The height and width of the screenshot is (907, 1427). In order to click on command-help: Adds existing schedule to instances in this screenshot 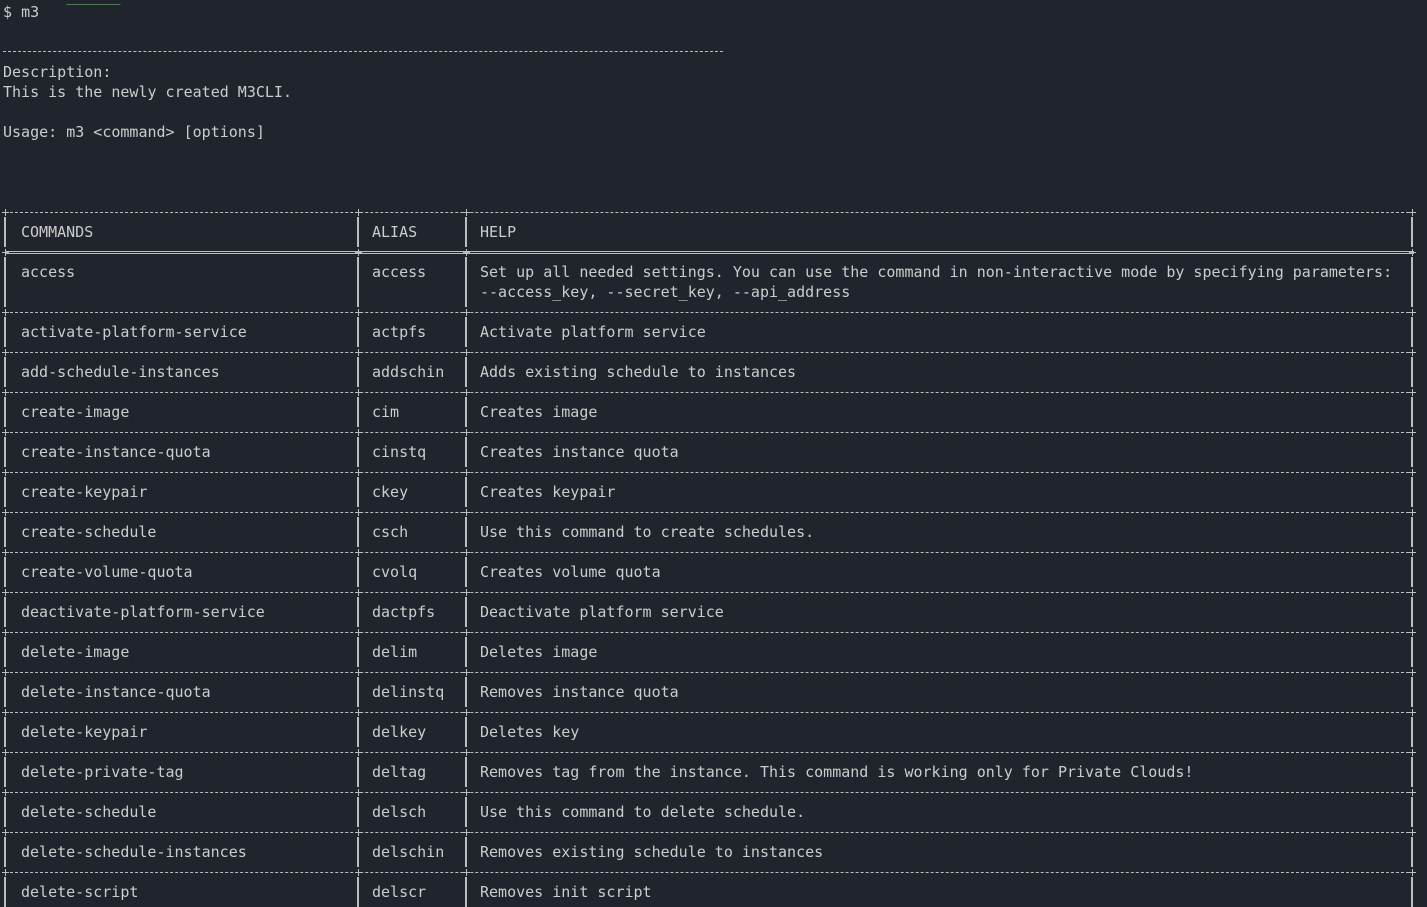, I will do `click(638, 372)`.